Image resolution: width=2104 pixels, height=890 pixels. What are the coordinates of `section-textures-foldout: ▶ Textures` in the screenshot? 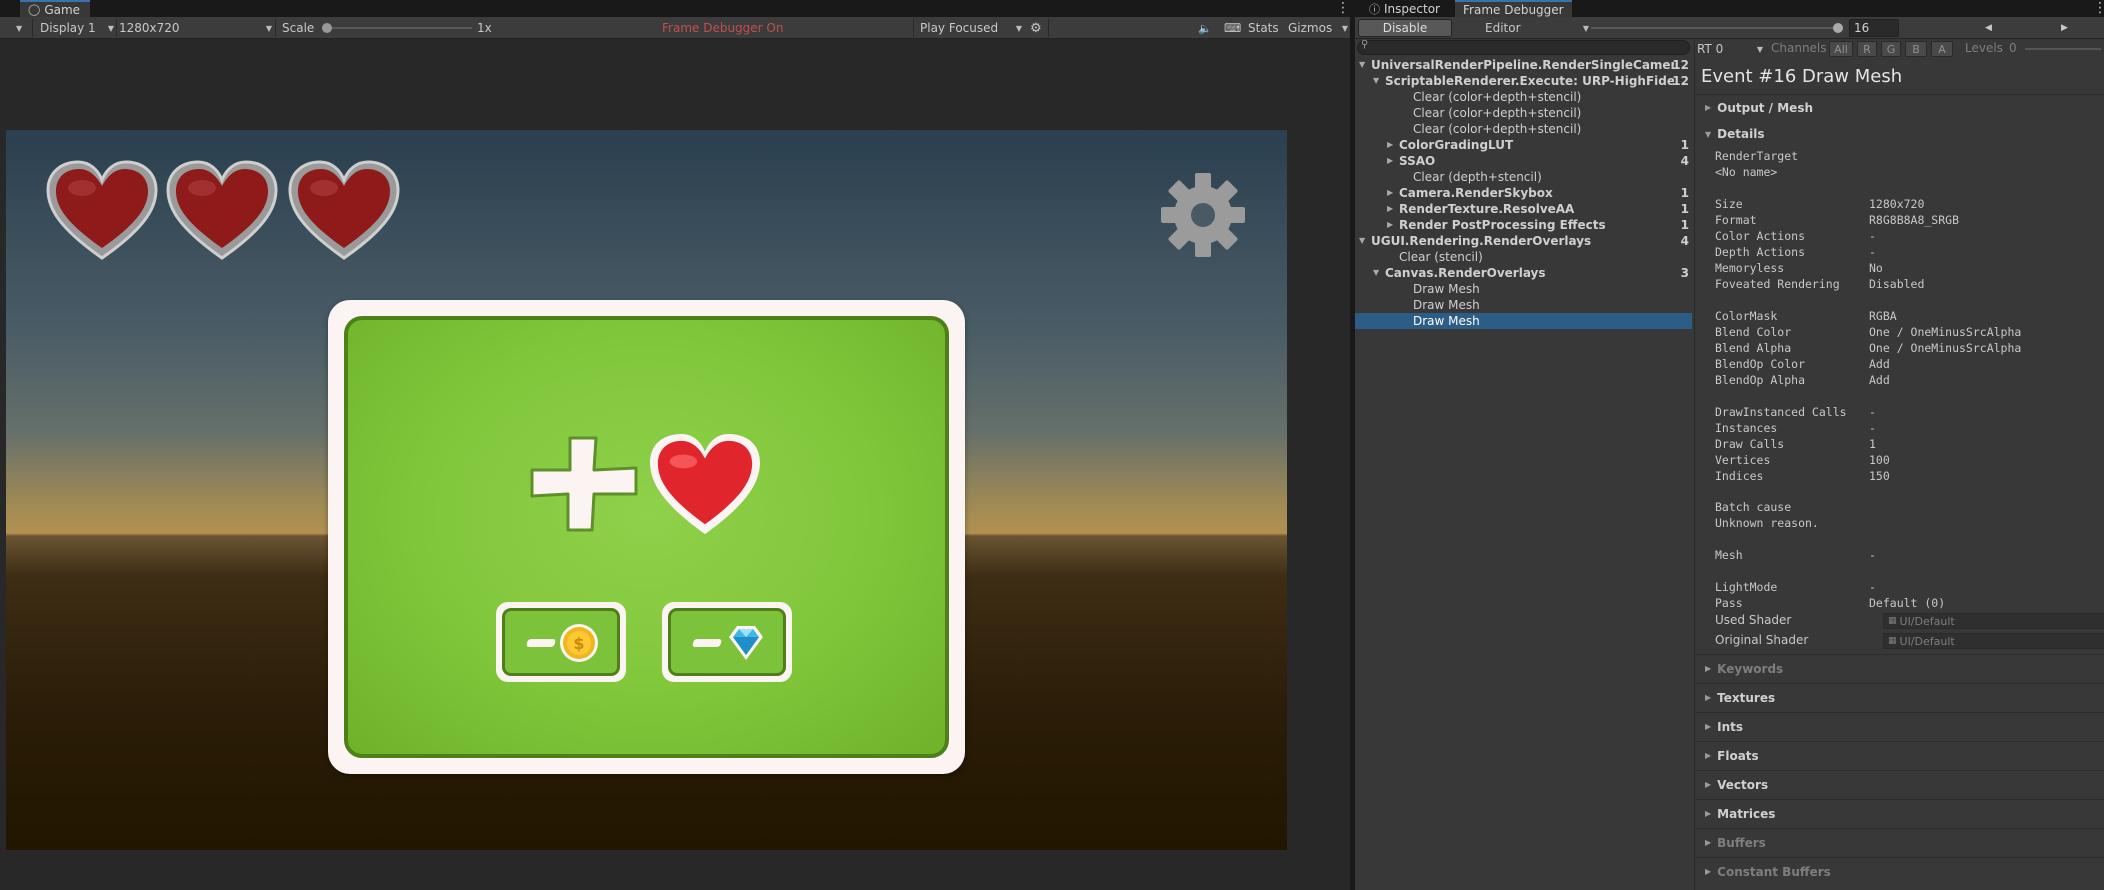 It's located at (1899, 697).